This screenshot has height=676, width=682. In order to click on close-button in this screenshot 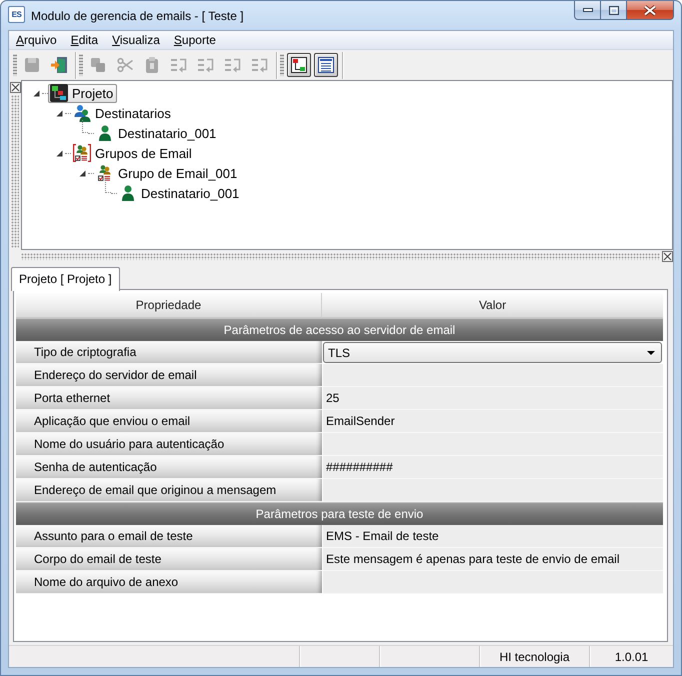, I will do `click(650, 10)`.